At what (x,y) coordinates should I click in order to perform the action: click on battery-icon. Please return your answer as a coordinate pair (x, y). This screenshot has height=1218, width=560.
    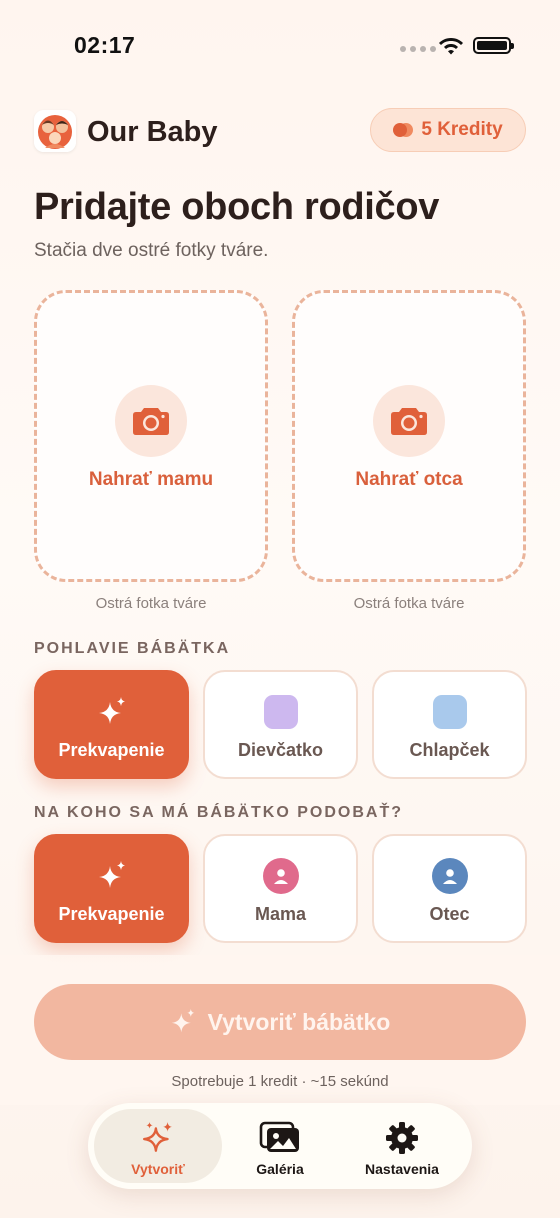
    Looking at the image, I should click on (493, 45).